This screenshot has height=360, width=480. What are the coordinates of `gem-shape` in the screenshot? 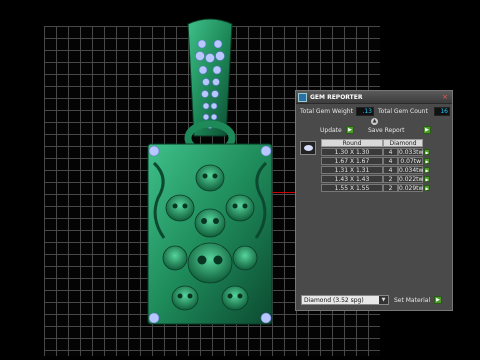 It's located at (308, 148).